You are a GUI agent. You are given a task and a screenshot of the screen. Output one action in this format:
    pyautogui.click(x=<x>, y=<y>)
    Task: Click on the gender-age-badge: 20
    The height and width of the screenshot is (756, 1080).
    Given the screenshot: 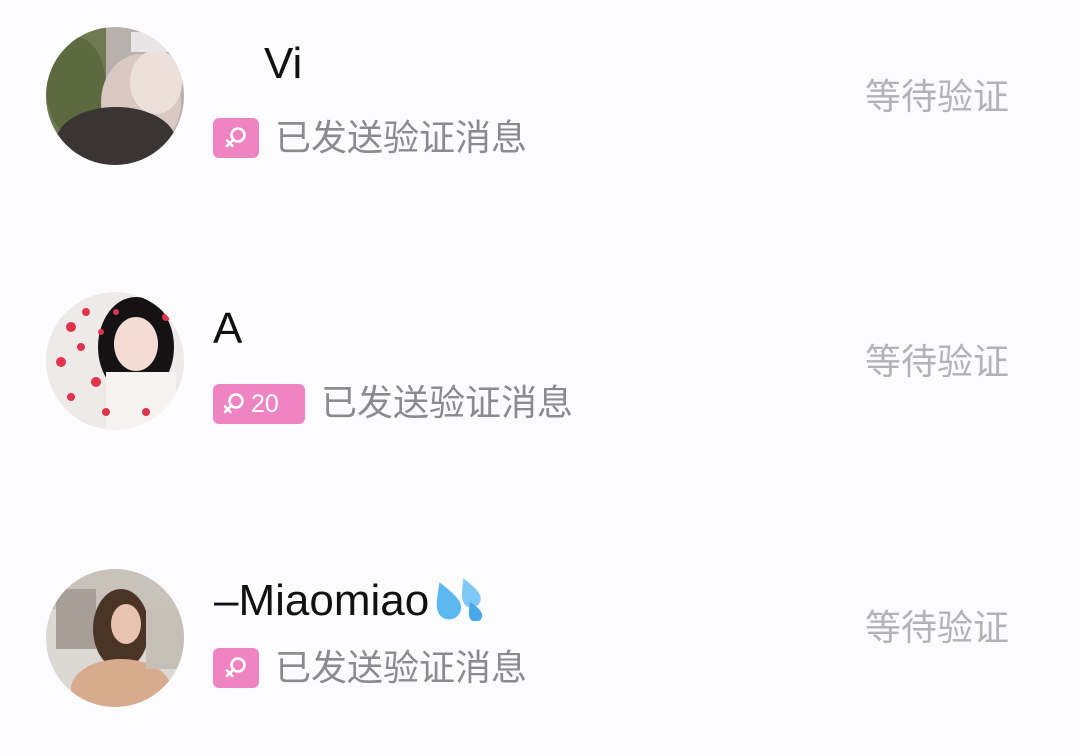 What is the action you would take?
    pyautogui.click(x=259, y=404)
    